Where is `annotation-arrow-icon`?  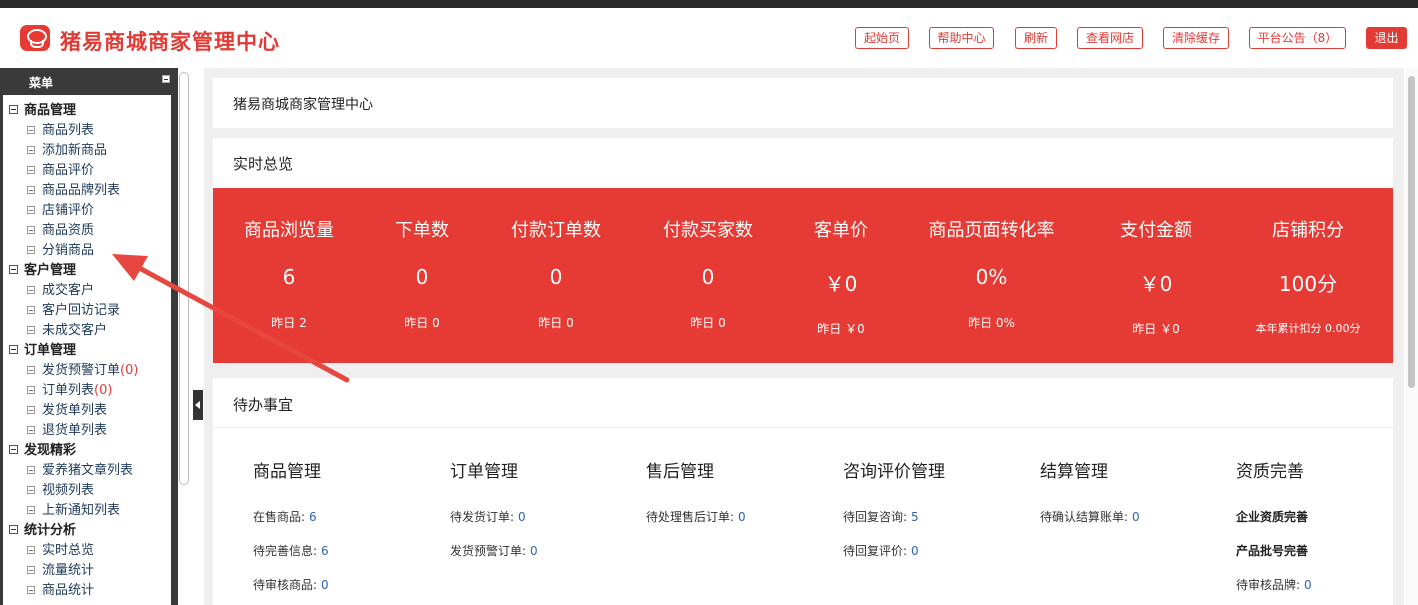 annotation-arrow-icon is located at coordinates (231, 318).